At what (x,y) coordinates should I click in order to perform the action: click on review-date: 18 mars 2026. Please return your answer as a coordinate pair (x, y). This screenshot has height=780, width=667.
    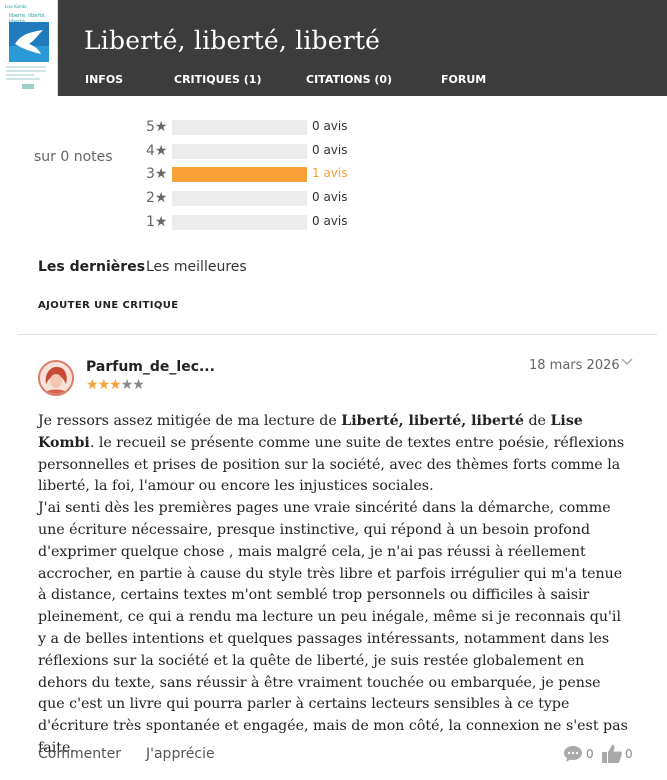
    Looking at the image, I should click on (574, 365).